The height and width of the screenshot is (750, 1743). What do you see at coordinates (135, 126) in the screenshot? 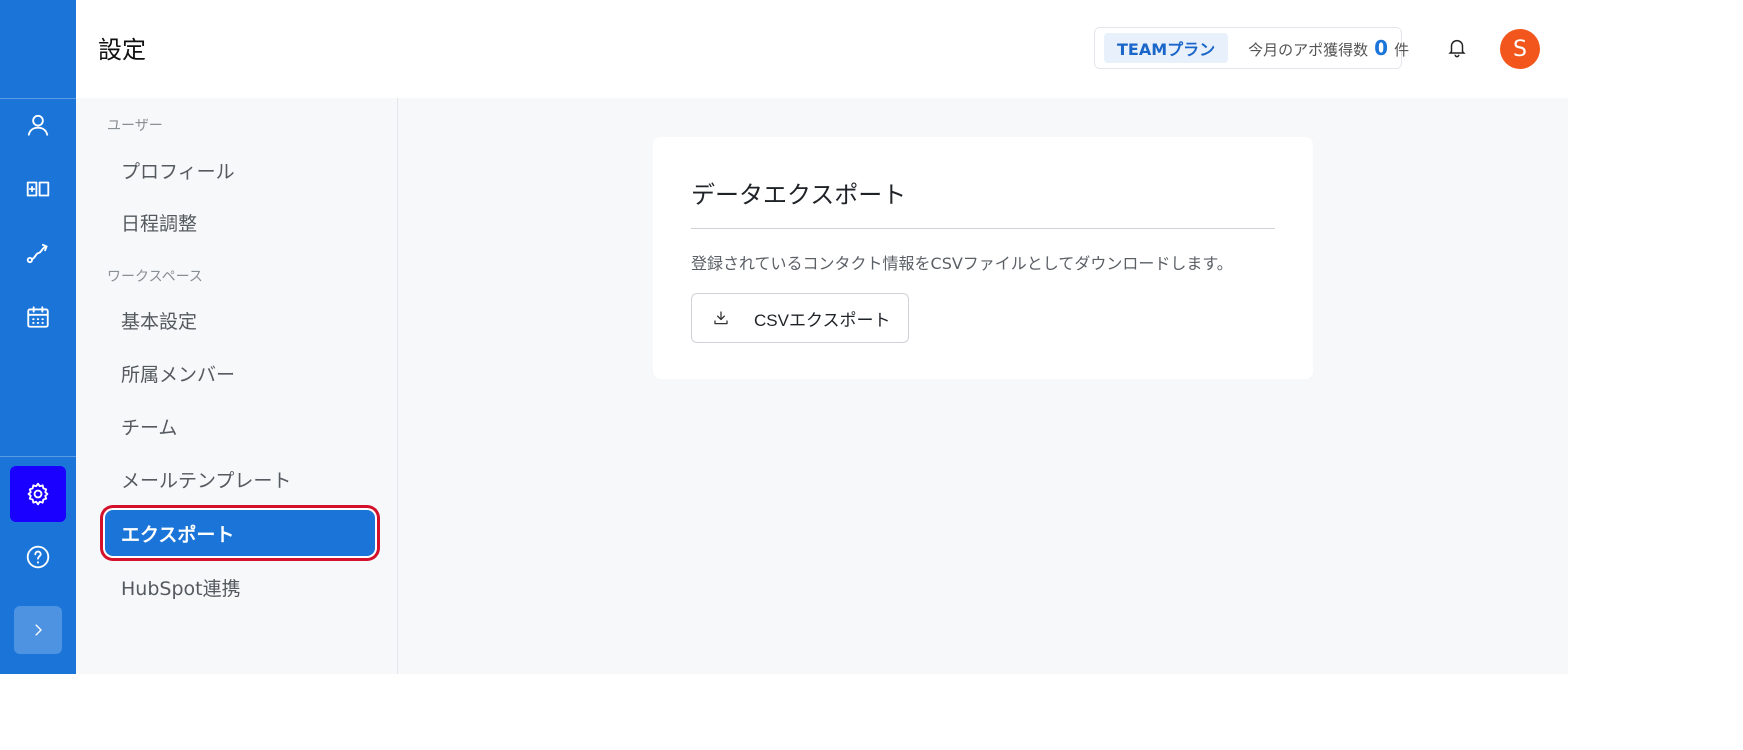
I see `nav-section-user: ユーザー` at bounding box center [135, 126].